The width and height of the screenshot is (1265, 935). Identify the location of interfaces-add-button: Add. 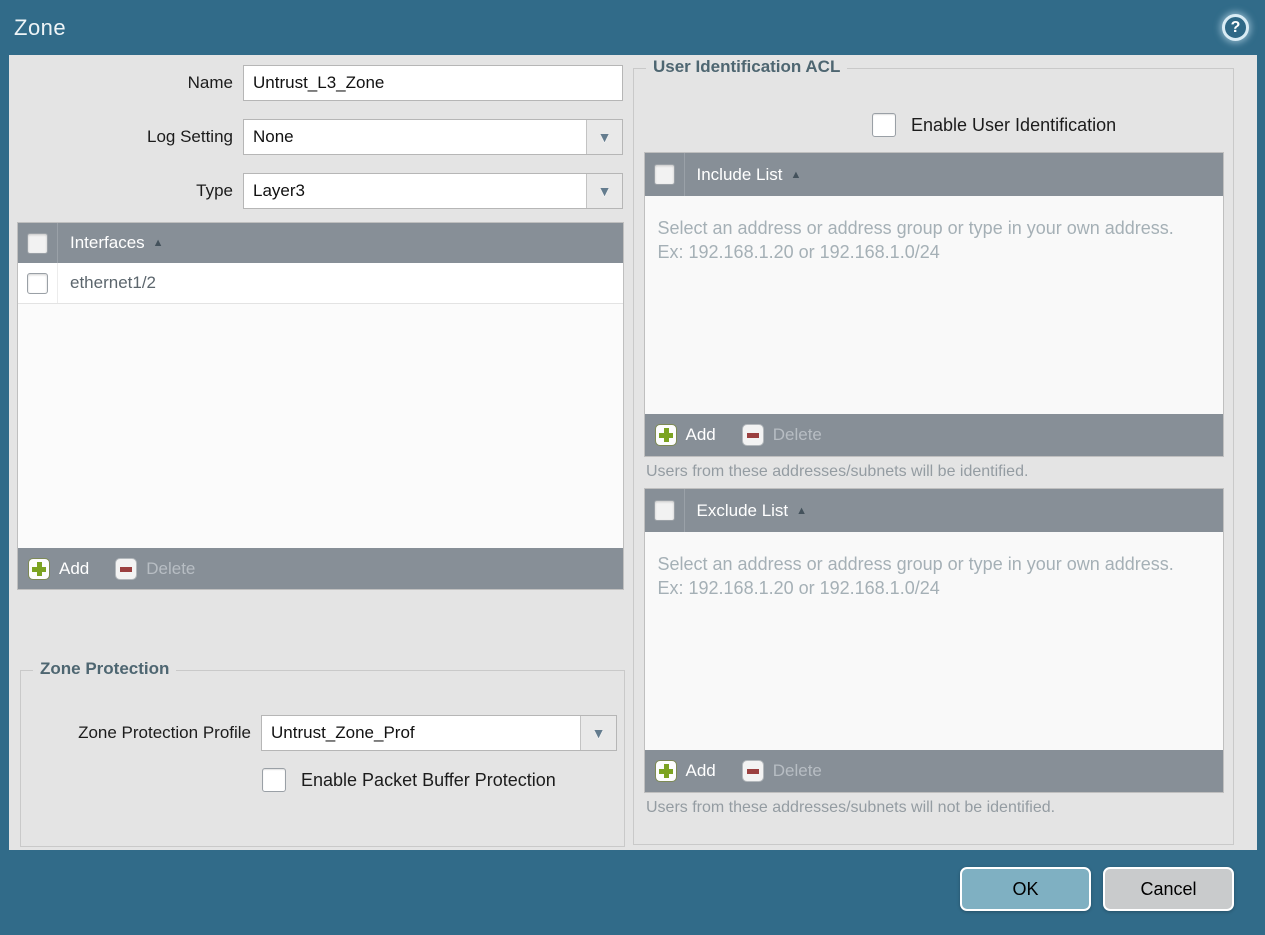
(58, 568).